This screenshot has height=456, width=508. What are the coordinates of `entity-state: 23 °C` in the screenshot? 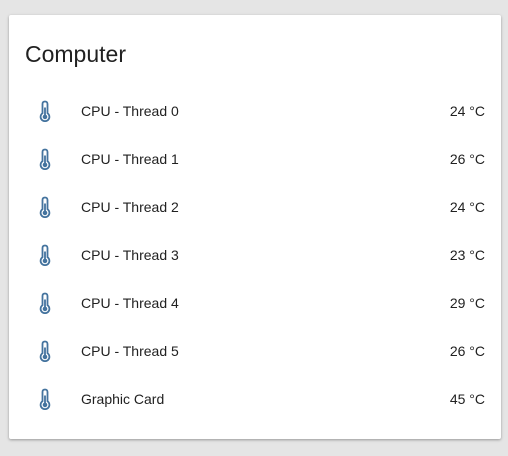 It's located at (467, 255).